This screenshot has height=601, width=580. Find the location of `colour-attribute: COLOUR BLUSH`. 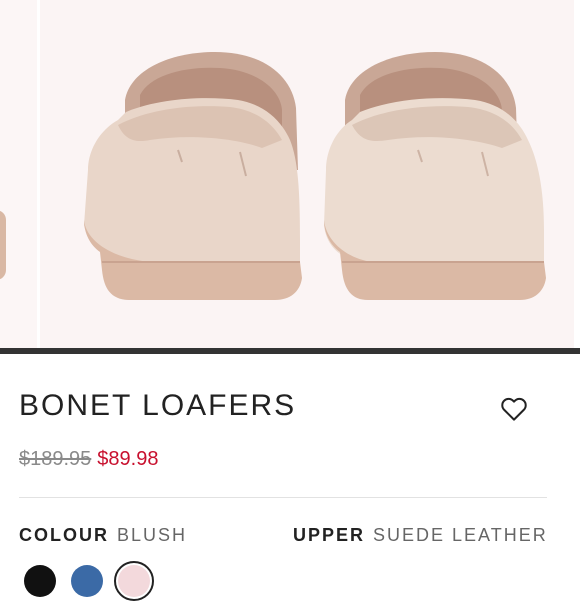

colour-attribute: COLOUR BLUSH is located at coordinates (103, 535).